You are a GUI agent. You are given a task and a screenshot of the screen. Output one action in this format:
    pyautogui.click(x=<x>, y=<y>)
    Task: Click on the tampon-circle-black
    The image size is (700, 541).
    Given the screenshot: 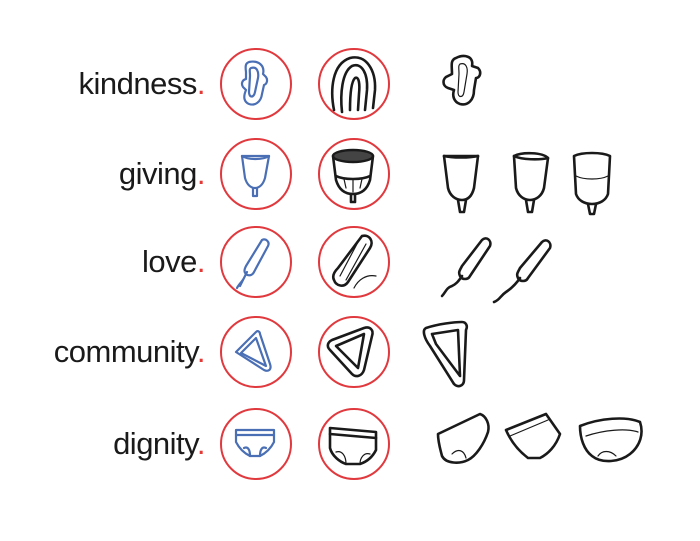 What is the action you would take?
    pyautogui.click(x=354, y=262)
    